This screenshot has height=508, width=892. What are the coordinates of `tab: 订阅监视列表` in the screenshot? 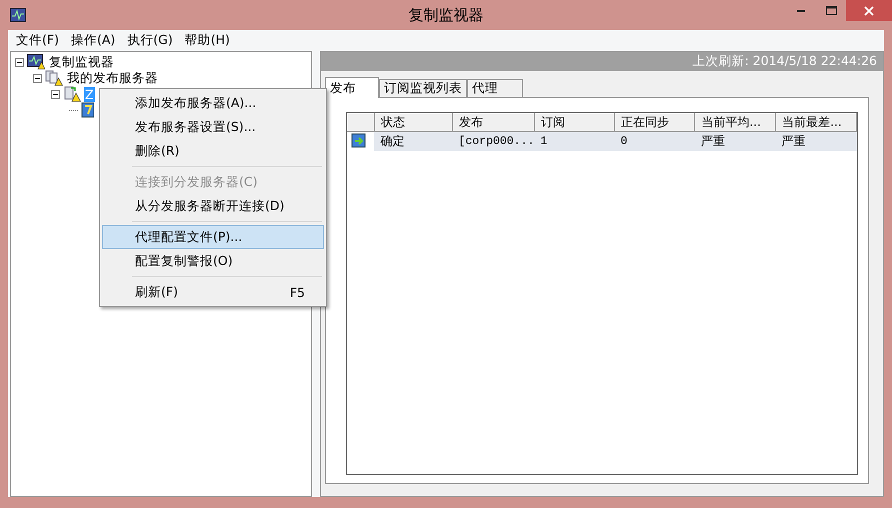 It's located at (423, 88).